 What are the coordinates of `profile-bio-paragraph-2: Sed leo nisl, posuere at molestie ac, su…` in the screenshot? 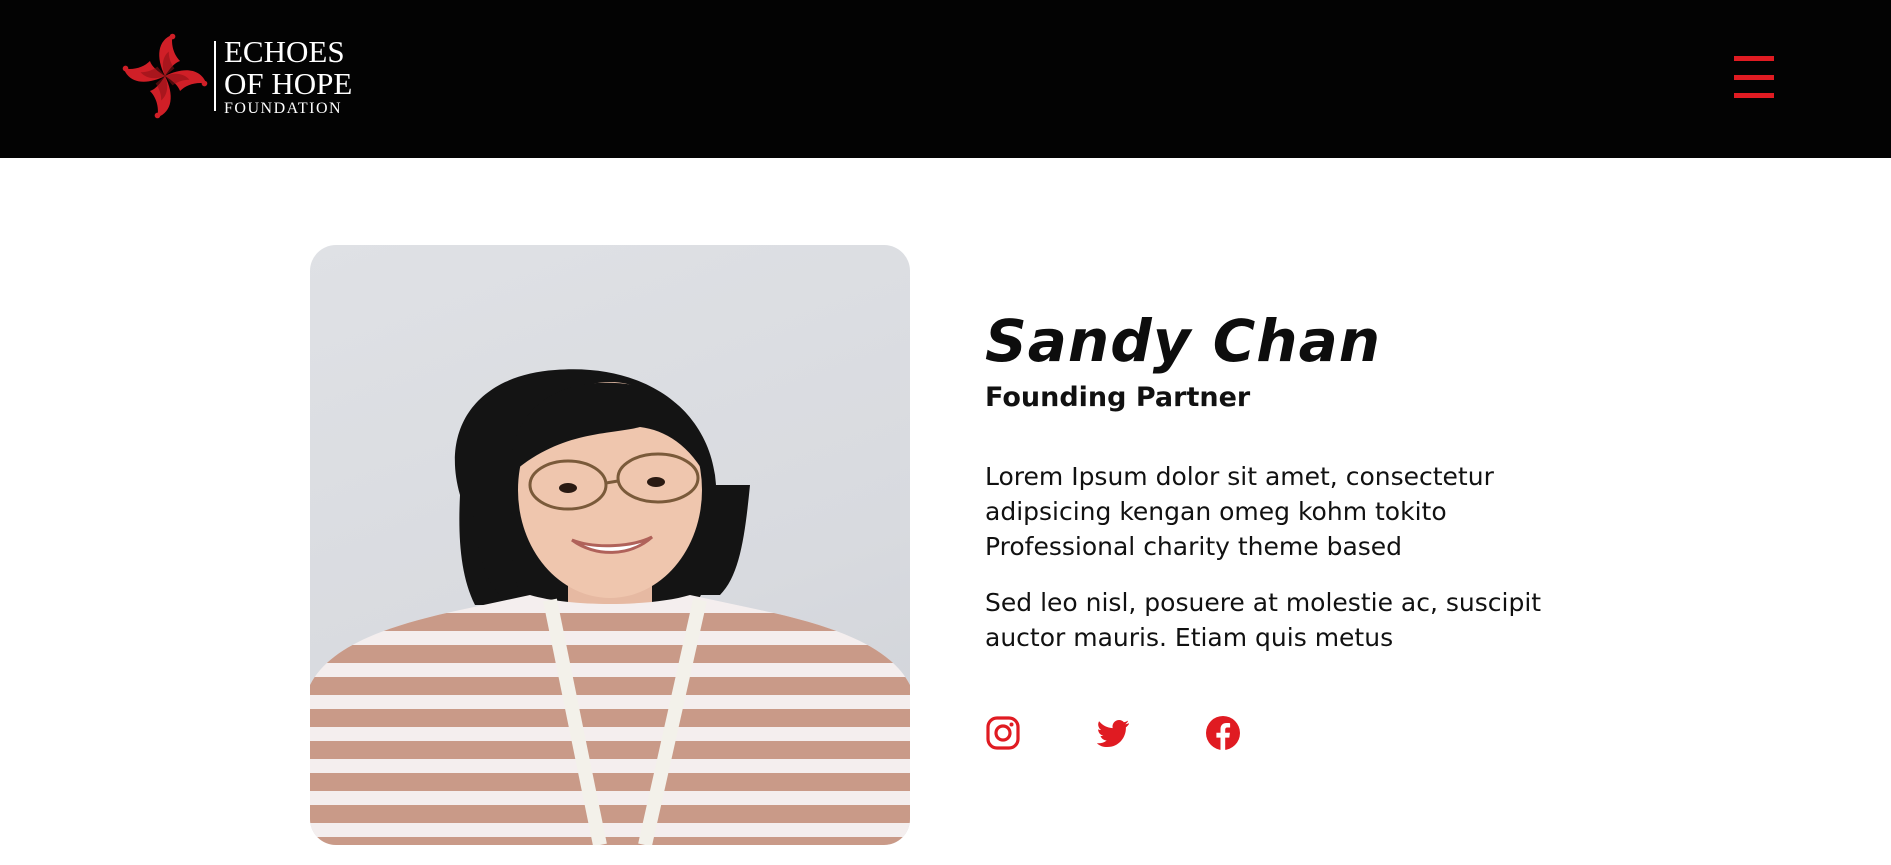 It's located at (1263, 619).